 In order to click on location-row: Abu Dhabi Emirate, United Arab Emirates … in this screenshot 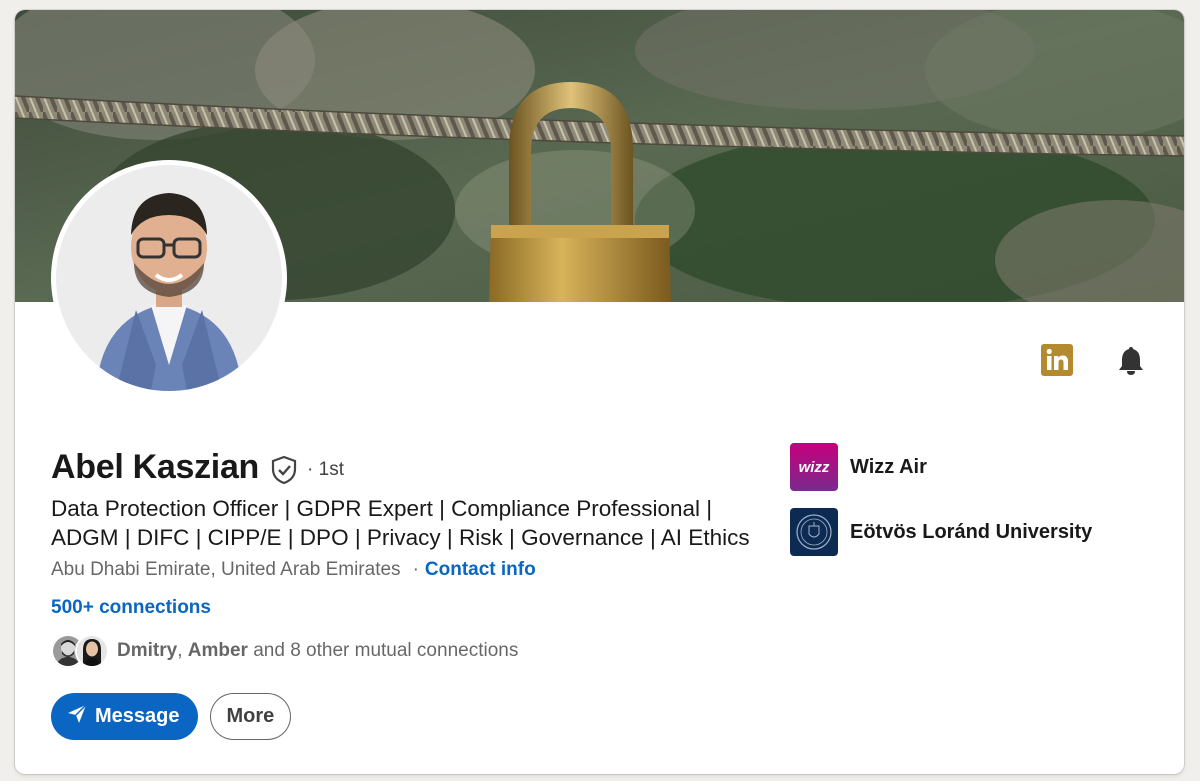, I will do `click(293, 570)`.